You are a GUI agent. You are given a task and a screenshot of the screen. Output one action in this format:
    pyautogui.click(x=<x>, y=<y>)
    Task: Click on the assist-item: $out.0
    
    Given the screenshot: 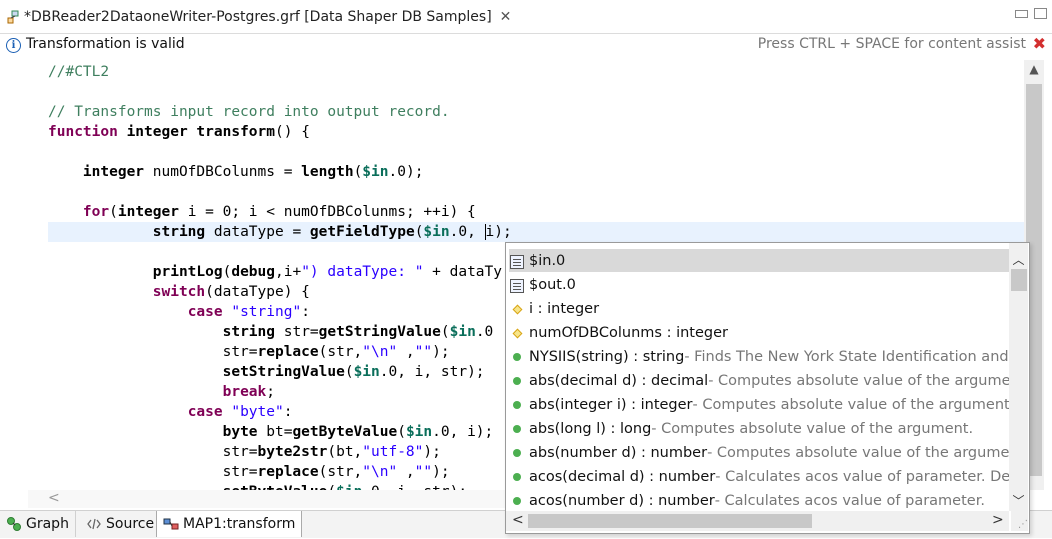 What is the action you would take?
    pyautogui.click(x=759, y=284)
    